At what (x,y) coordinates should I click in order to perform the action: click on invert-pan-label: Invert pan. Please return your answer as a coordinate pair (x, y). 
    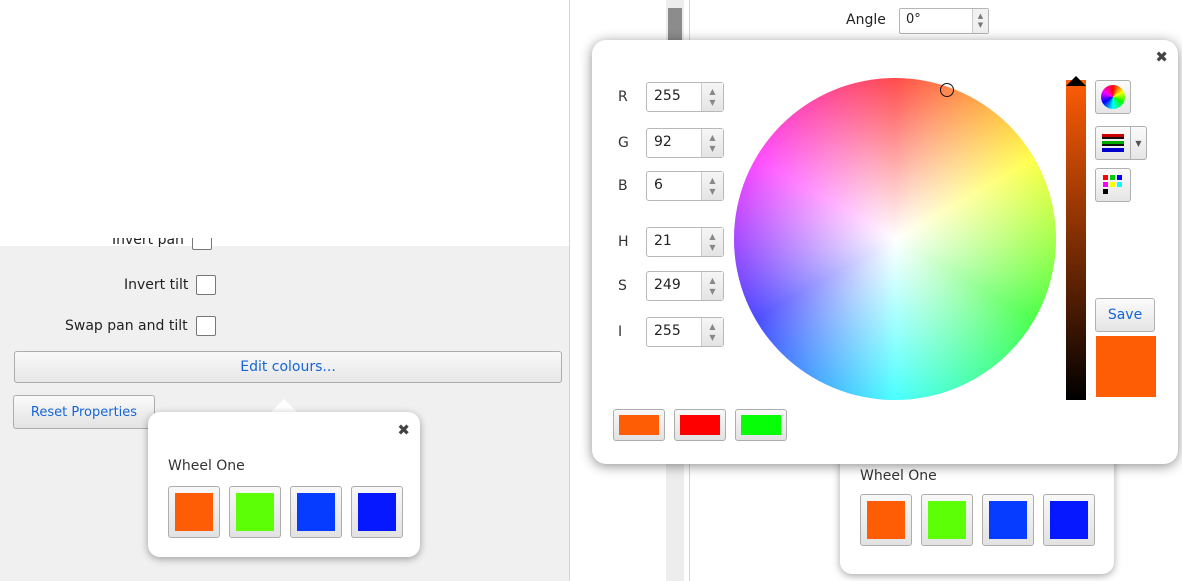
    Looking at the image, I should click on (148, 243).